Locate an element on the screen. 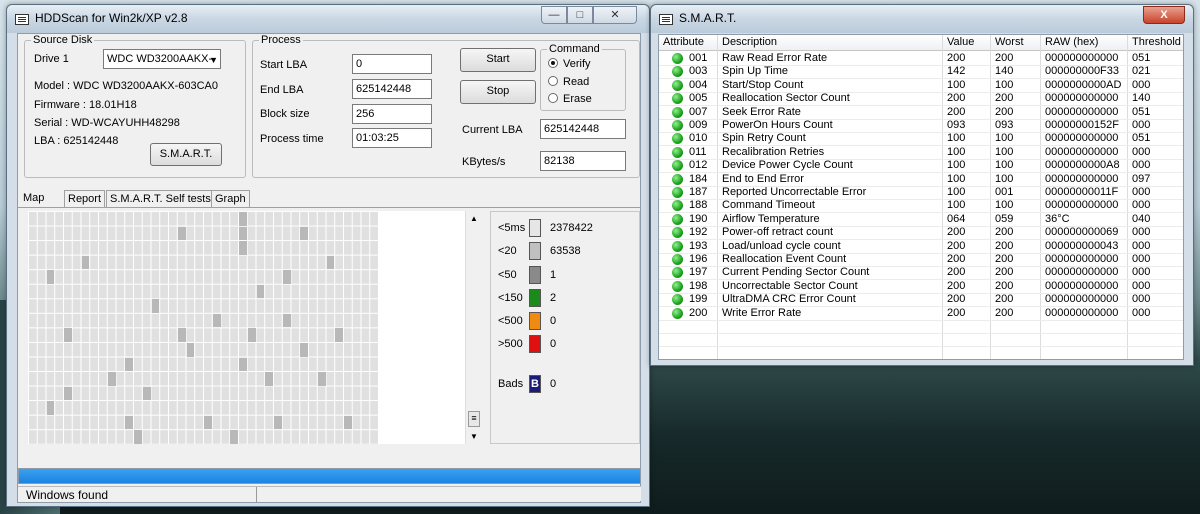 The width and height of the screenshot is (1200, 514). col-attribute: Attribute is located at coordinates (683, 42).